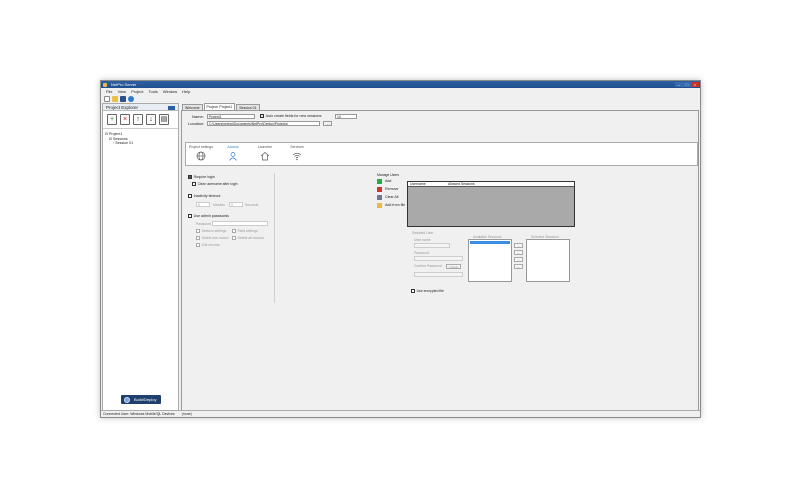 Image resolution: width=800 pixels, height=500 pixels. I want to click on project-tree: ⊟ Project1 ⊟ Sessions ▫ Session 01, so click(140, 139).